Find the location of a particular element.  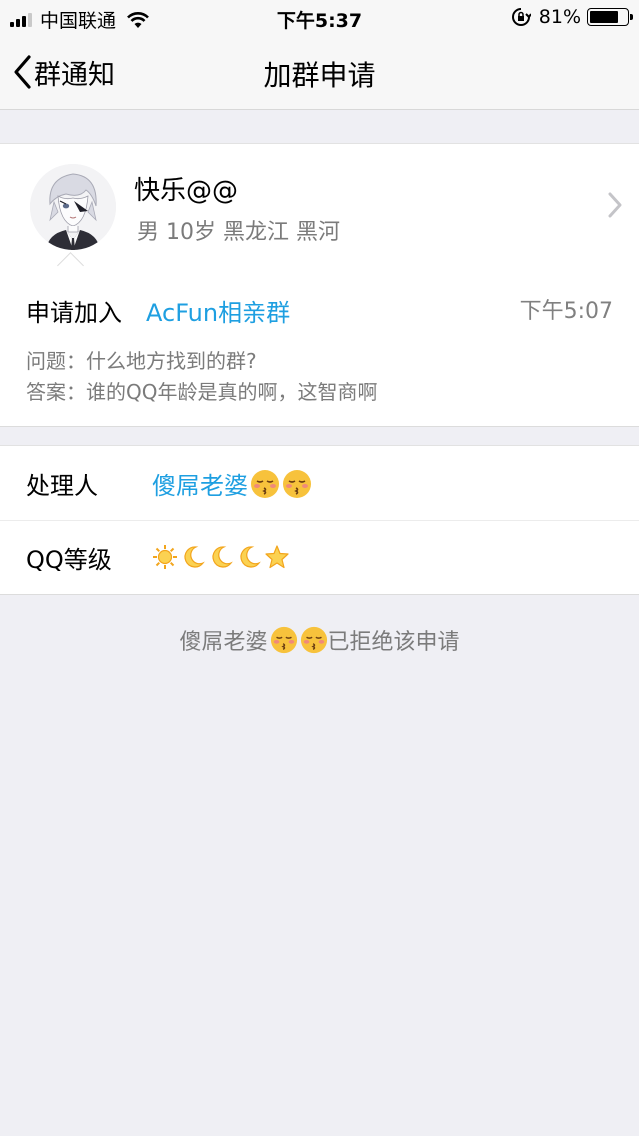

handler-name: 傻屌老婆 is located at coordinates (232, 483).